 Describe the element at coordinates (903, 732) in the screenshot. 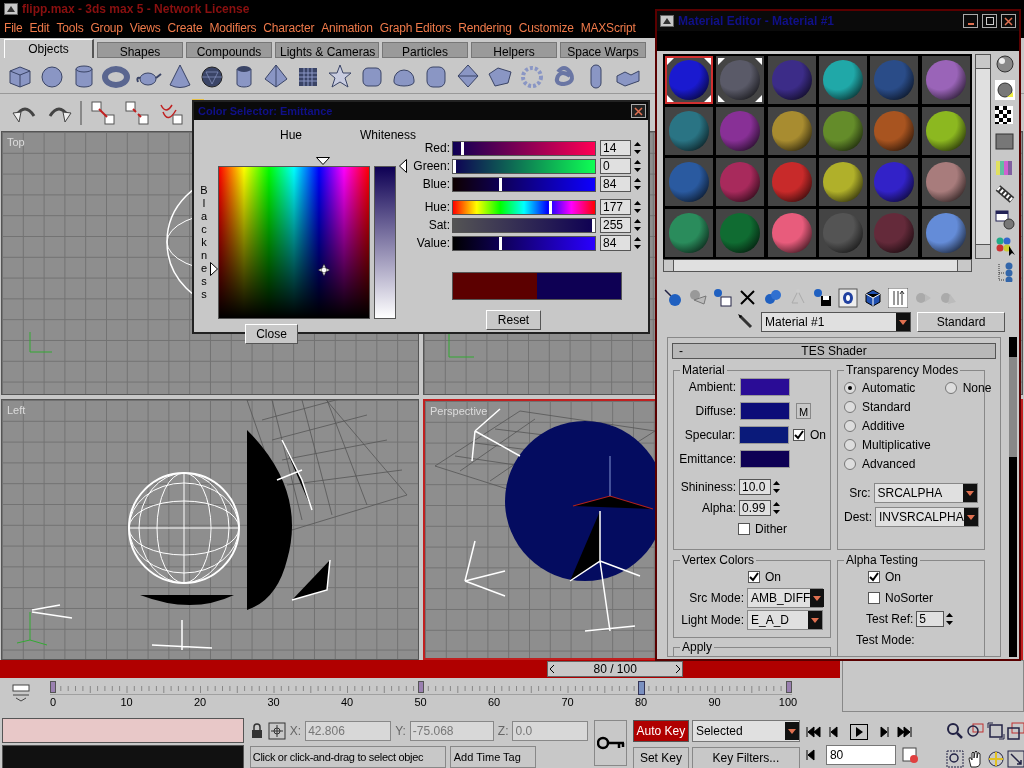

I see `go-to-end-icon` at that location.